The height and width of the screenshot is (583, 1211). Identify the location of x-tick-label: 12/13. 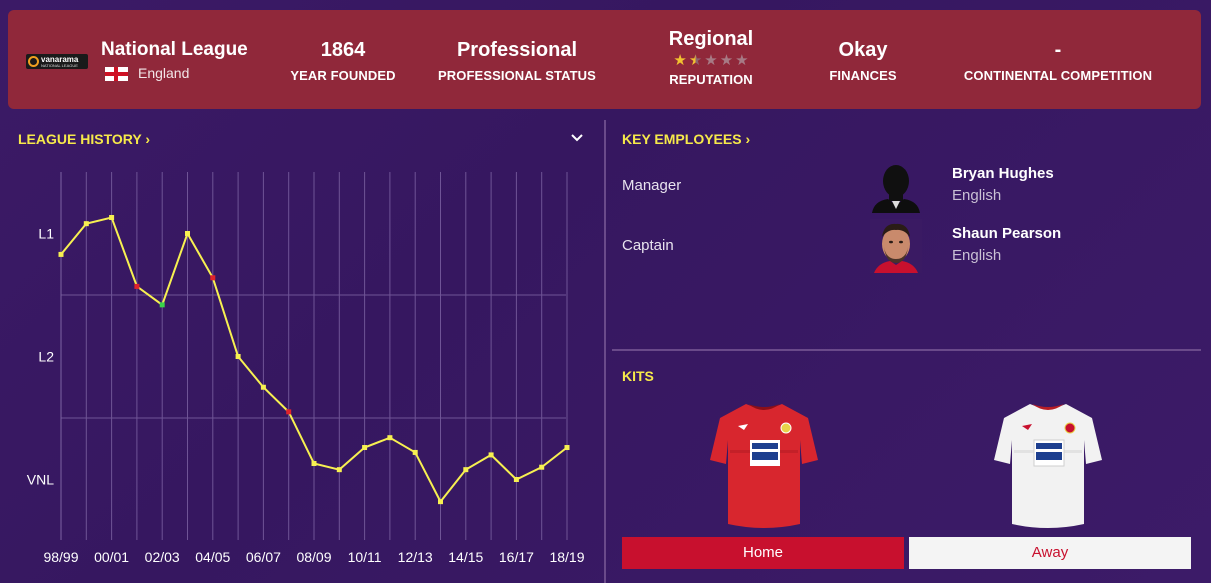
(415, 557).